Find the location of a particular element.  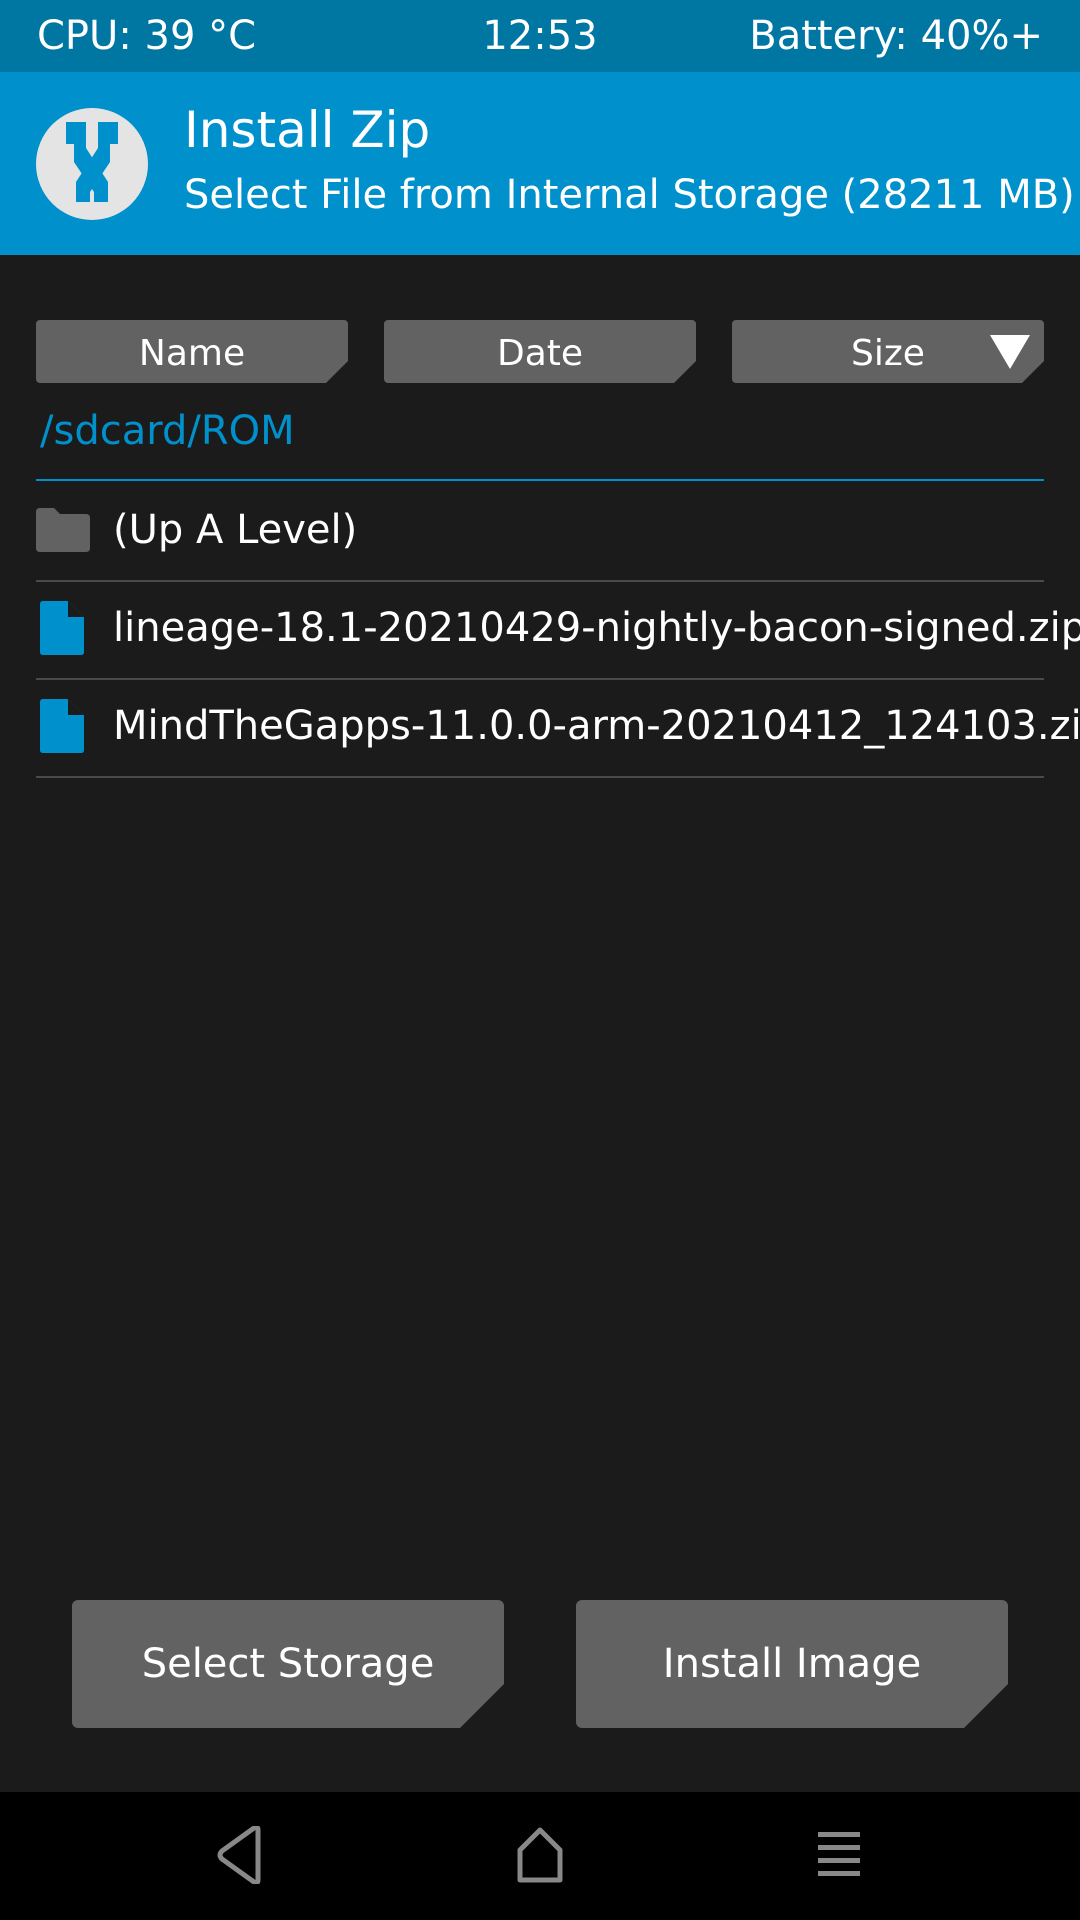

back-icon is located at coordinates (240, 1855).